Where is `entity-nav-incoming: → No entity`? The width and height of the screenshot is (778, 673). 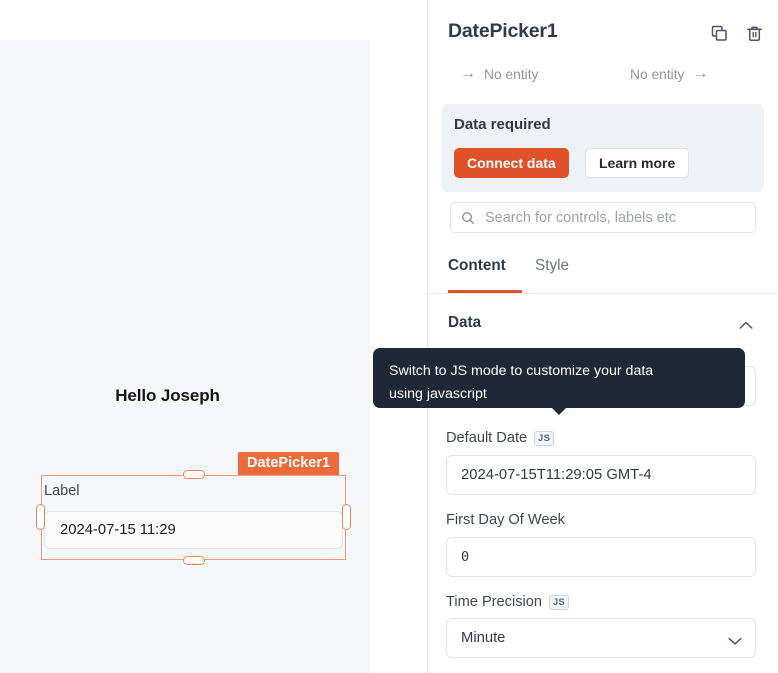
entity-nav-incoming: → No entity is located at coordinates (499, 74).